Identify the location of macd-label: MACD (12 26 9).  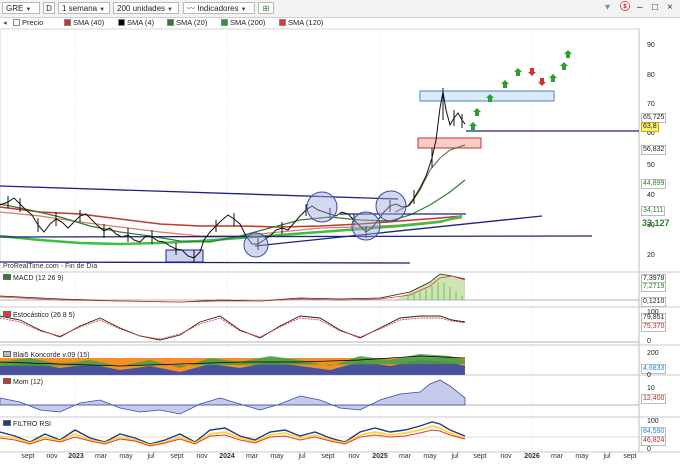
(33, 278).